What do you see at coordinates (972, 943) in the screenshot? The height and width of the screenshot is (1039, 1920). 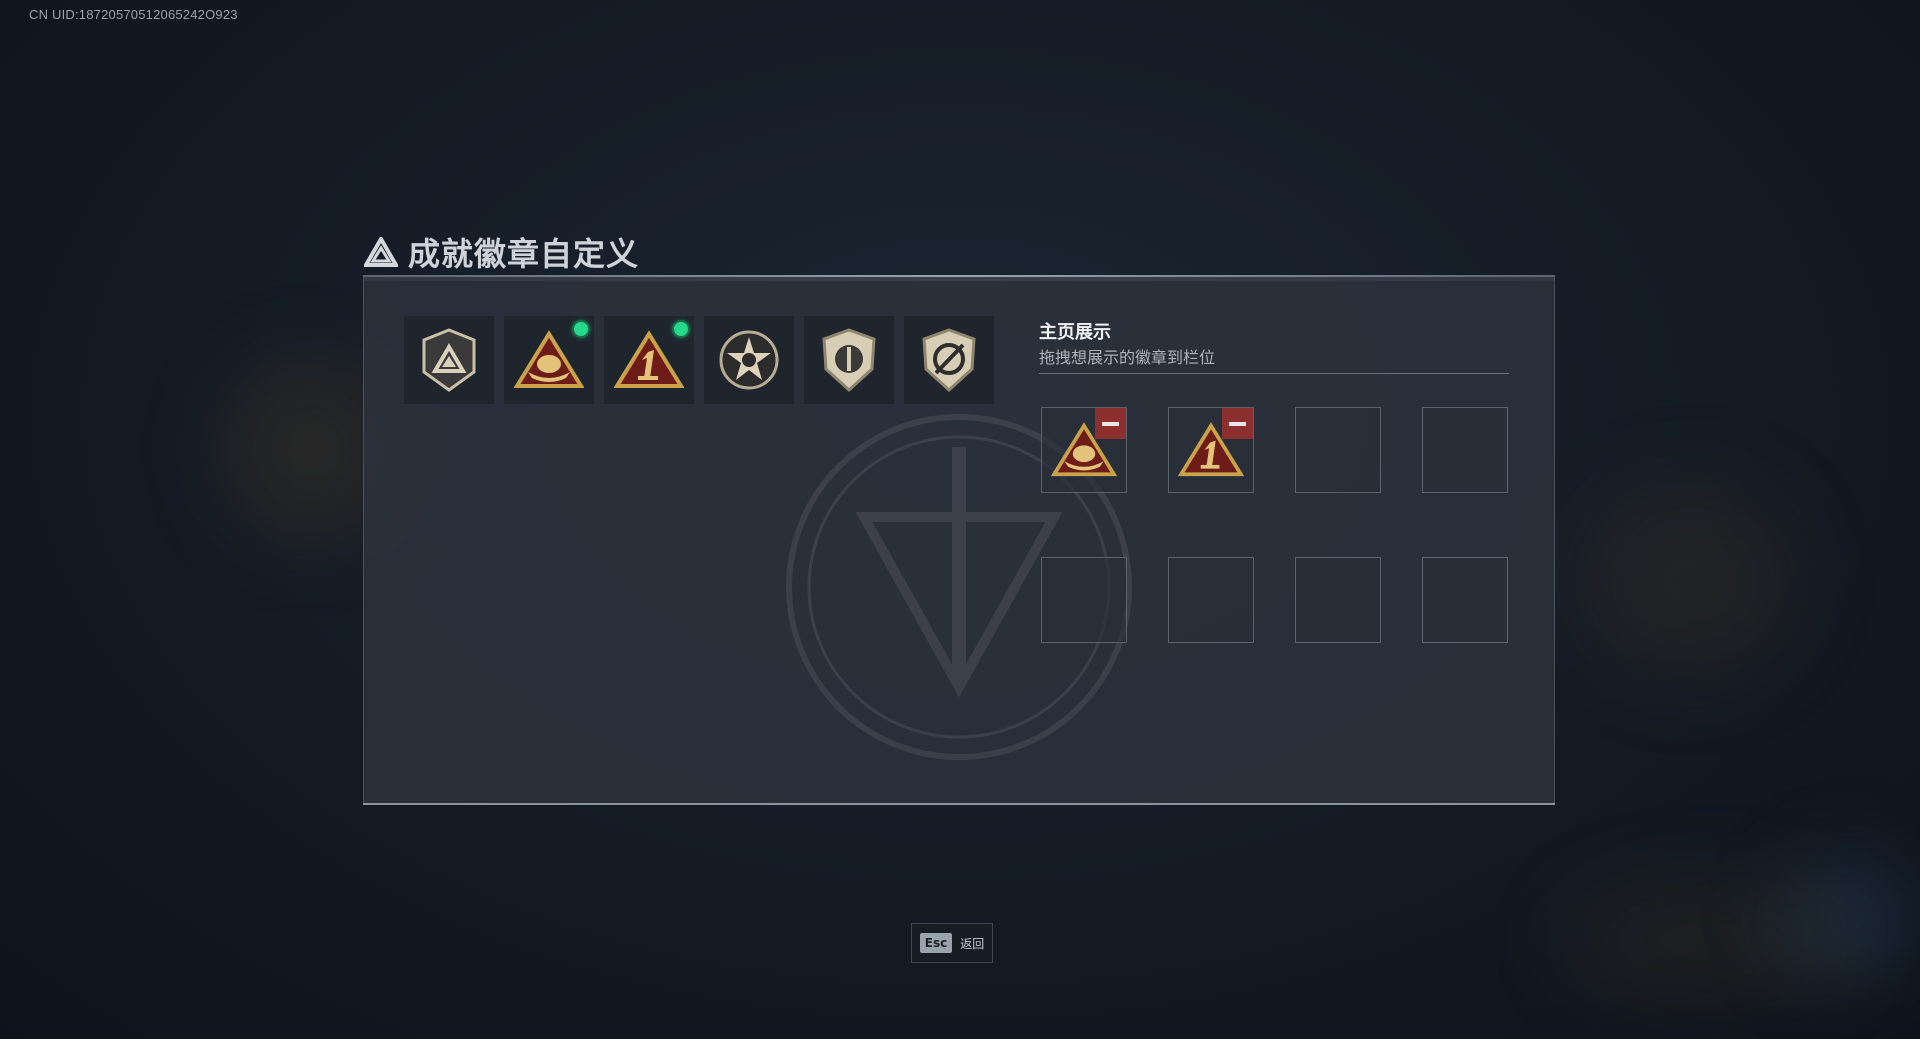 I see `back-label: 返回` at bounding box center [972, 943].